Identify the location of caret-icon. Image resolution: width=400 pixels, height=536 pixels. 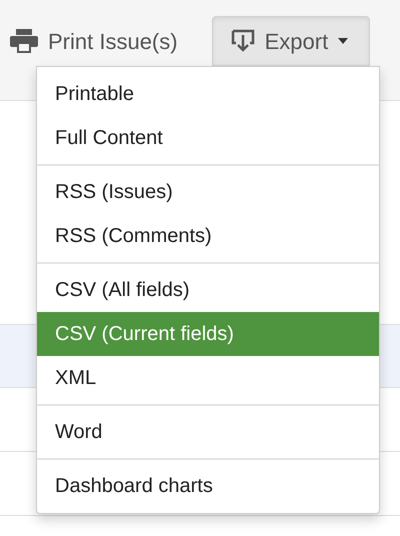
(343, 41).